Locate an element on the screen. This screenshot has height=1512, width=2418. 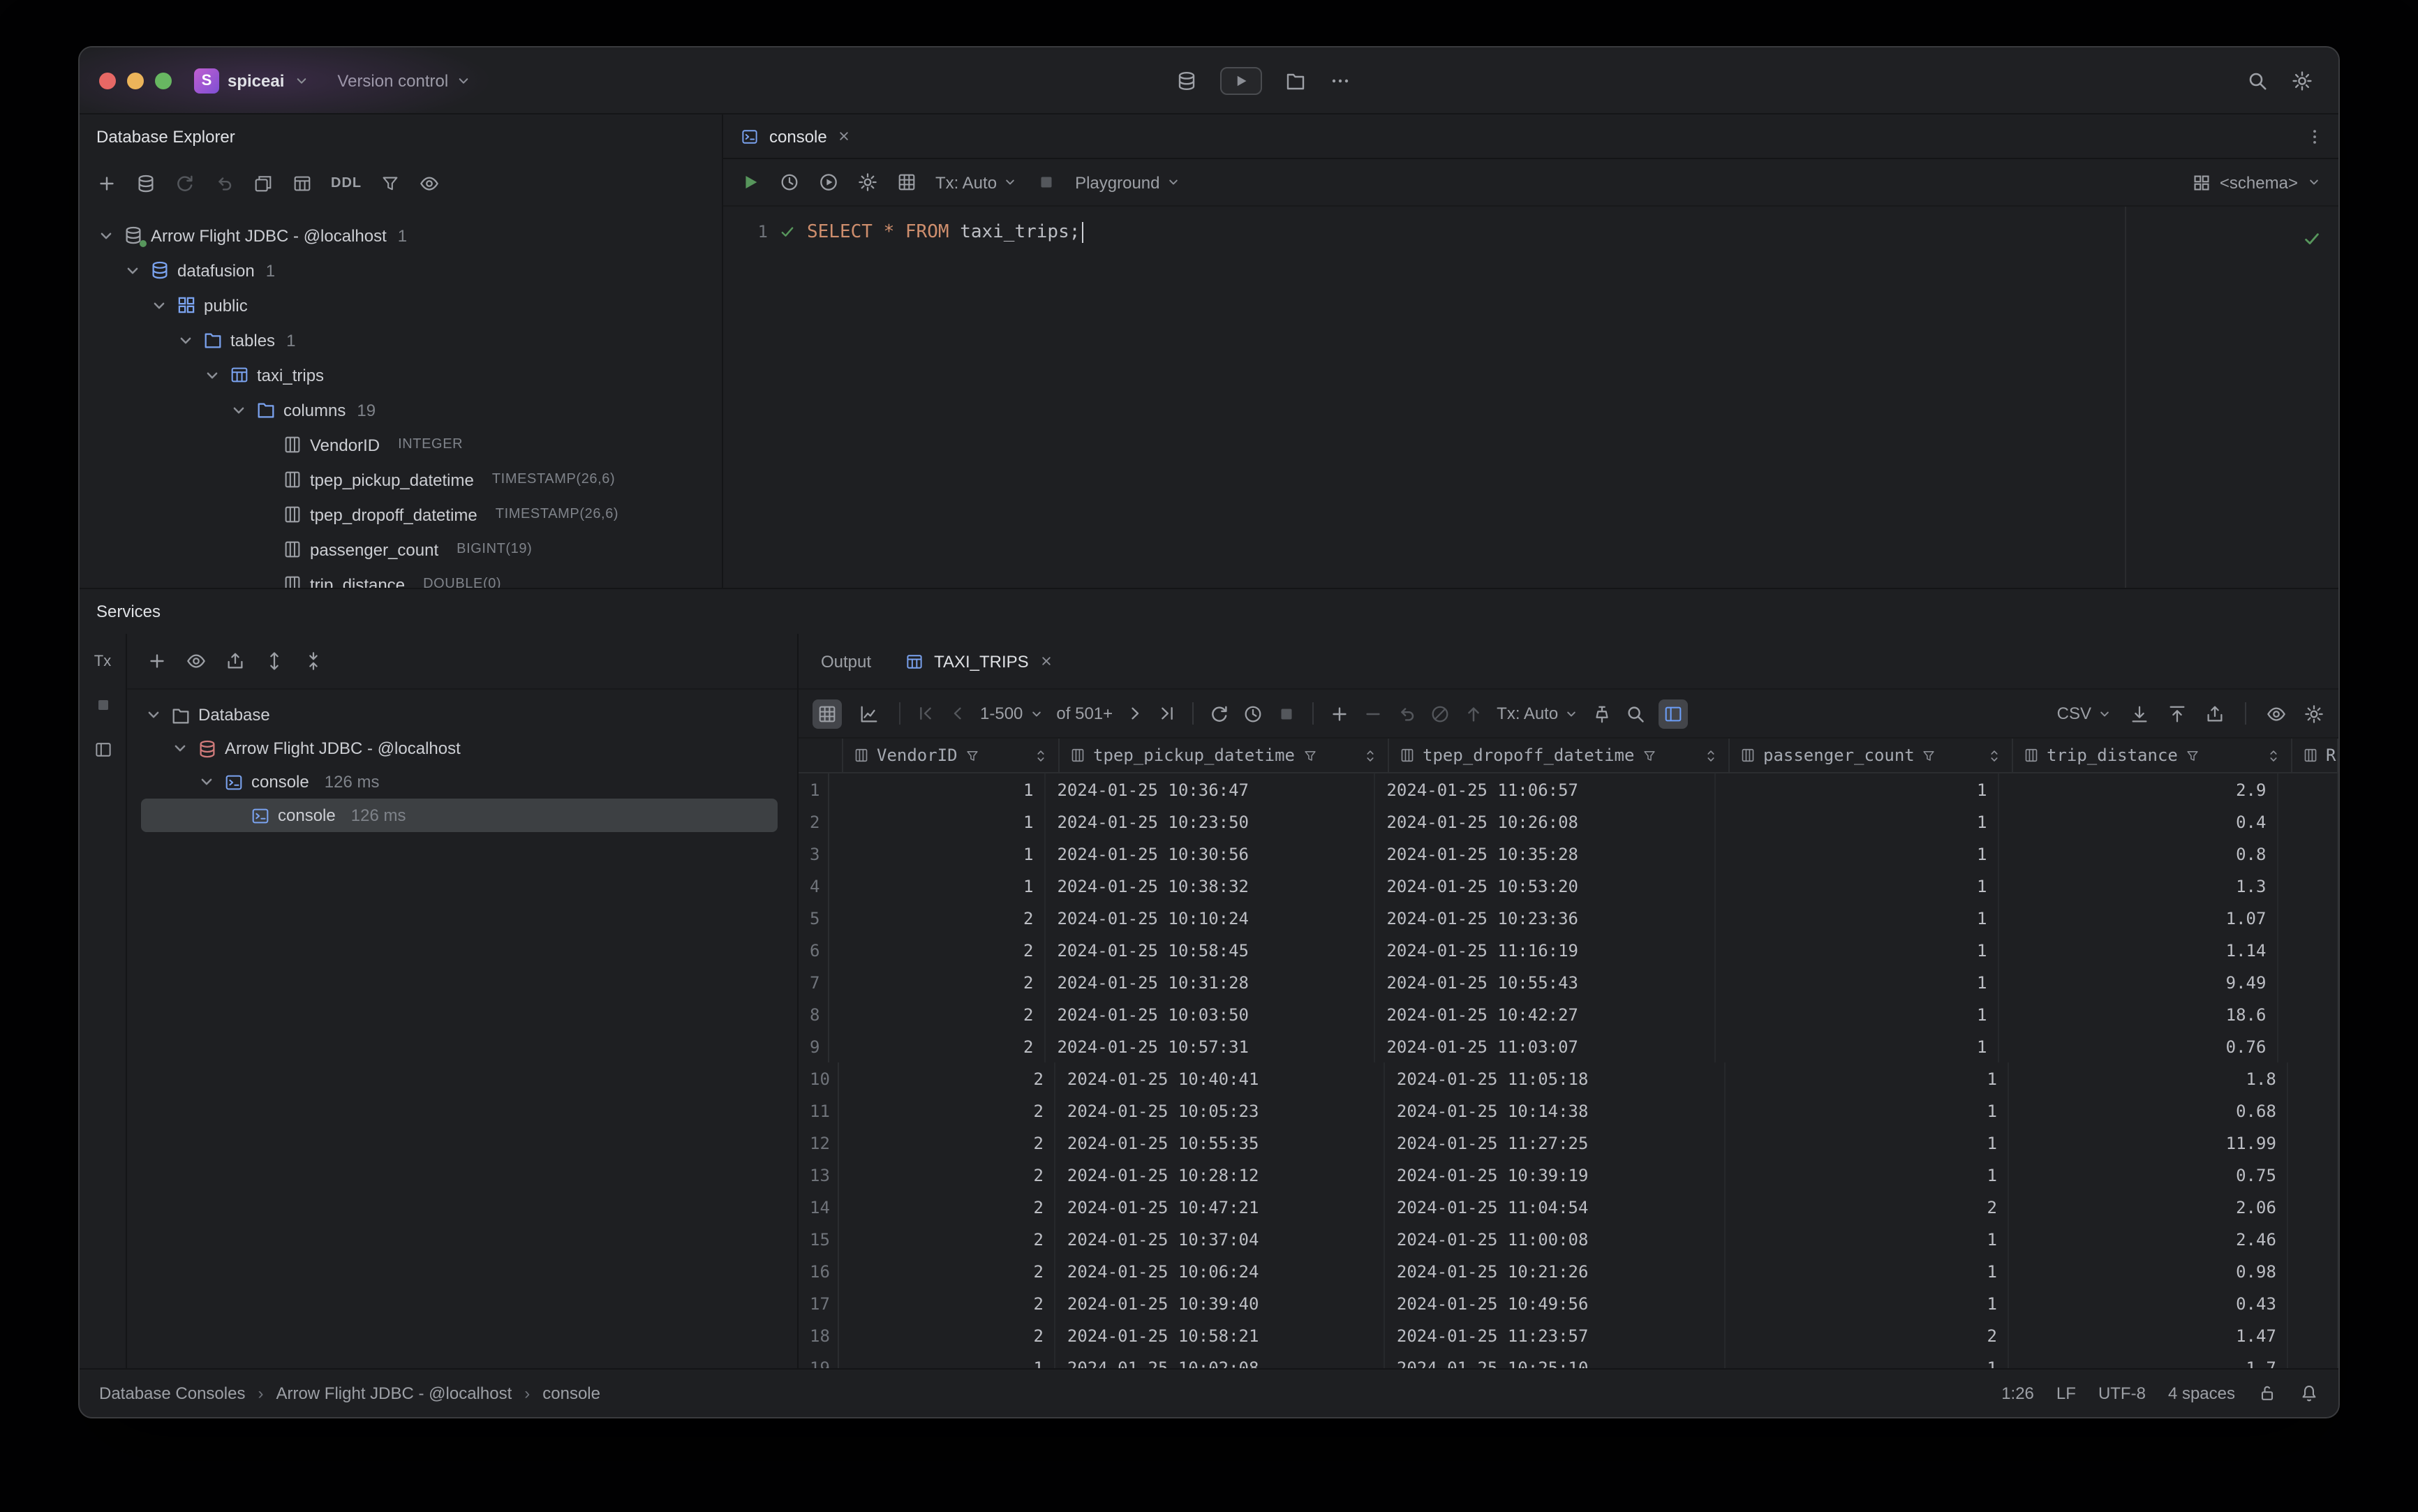
column-header-passenger-count: passenger_count is located at coordinates (1871, 755).